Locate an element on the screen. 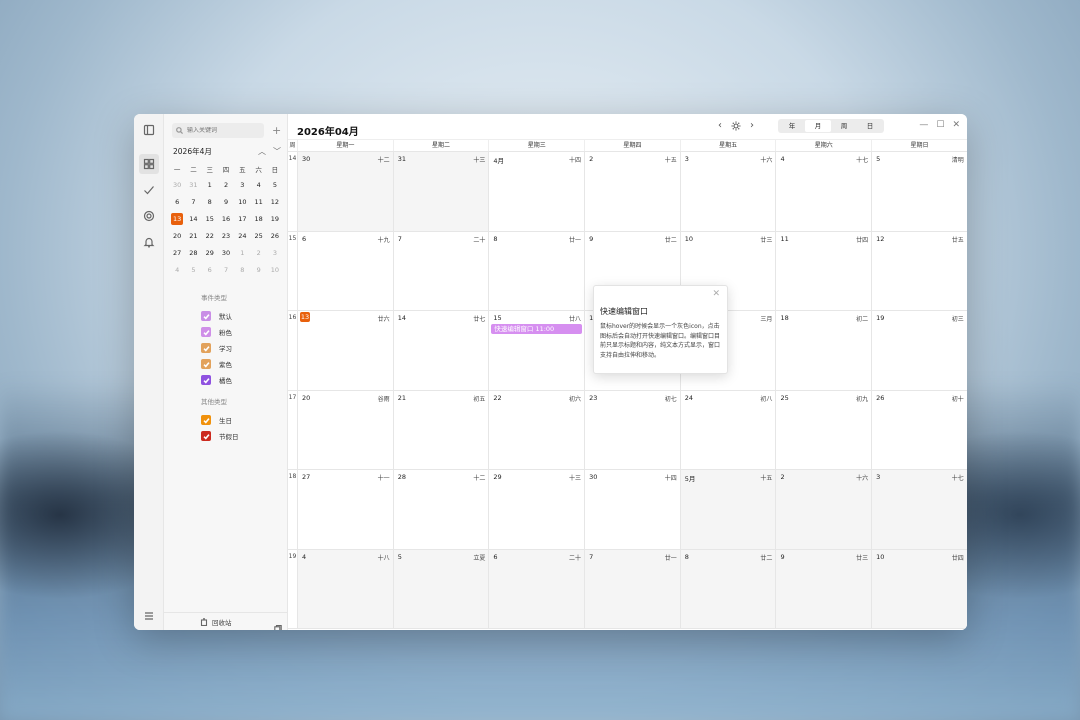  day-cell: 5月 十五 is located at coordinates (727, 509).